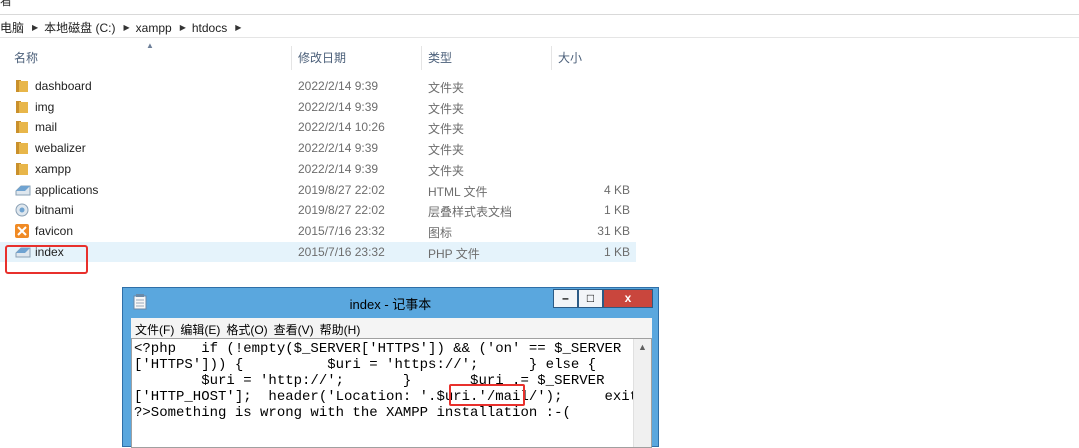 The height and width of the screenshot is (448, 1079). What do you see at coordinates (81, 27) in the screenshot?
I see `breadcrumb-item: 本地磁盘 (C:)` at bounding box center [81, 27].